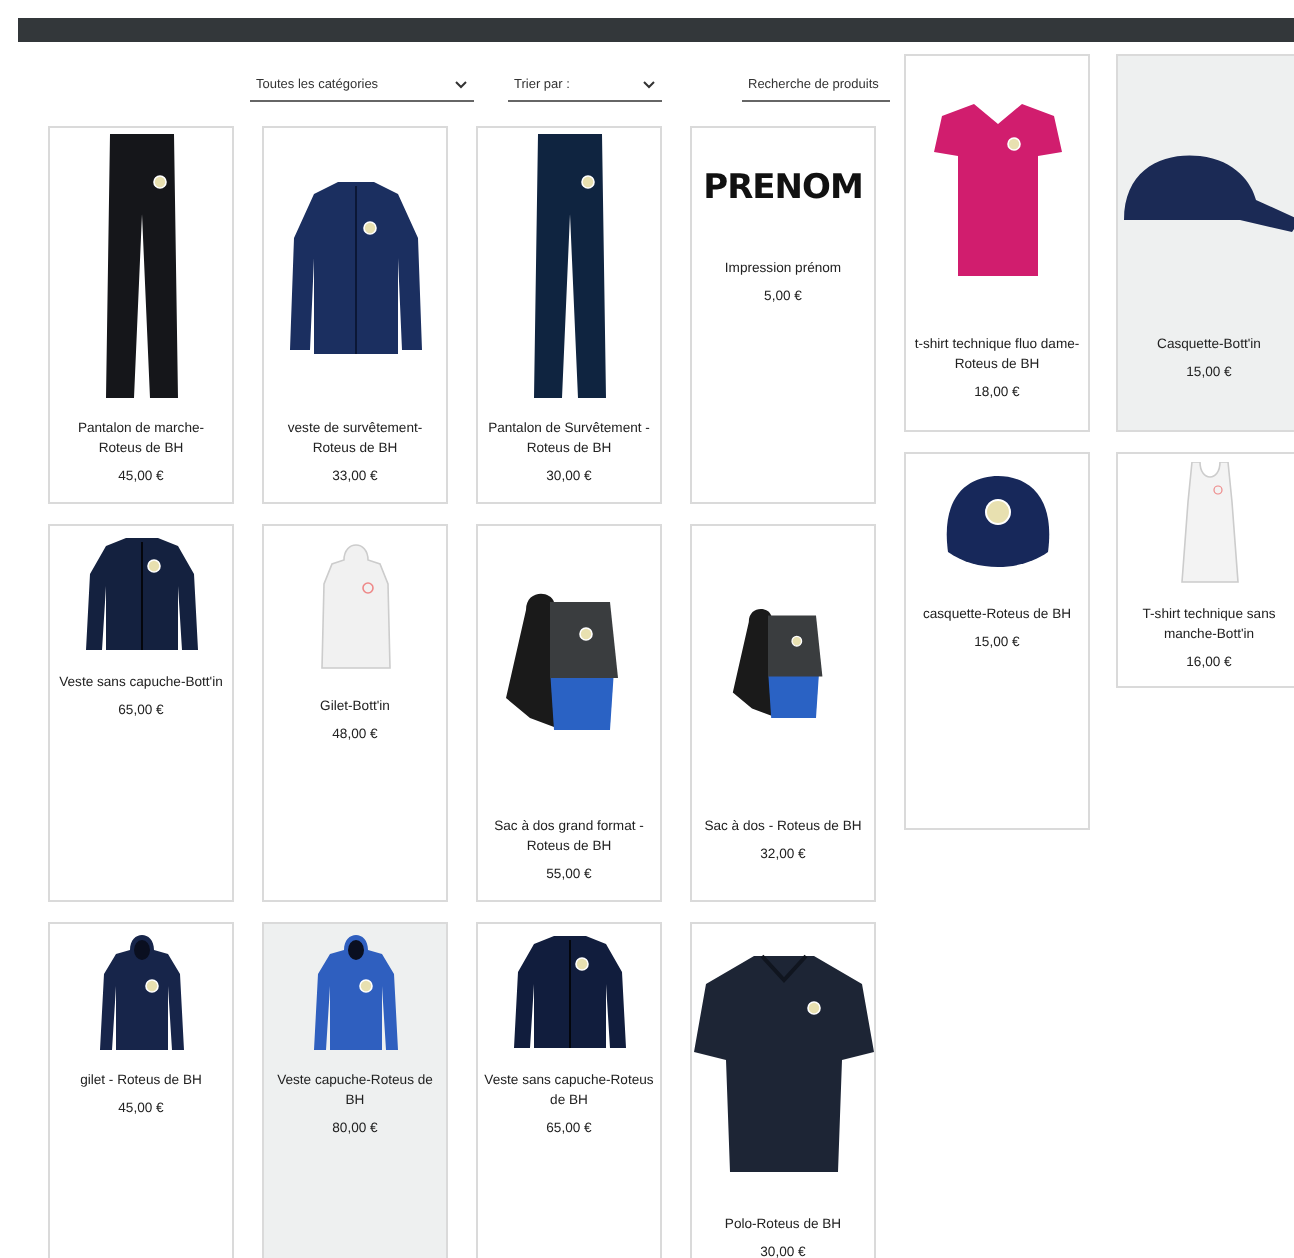  Describe the element at coordinates (355, 606) in the screenshot. I see `hoodie-icon` at that location.